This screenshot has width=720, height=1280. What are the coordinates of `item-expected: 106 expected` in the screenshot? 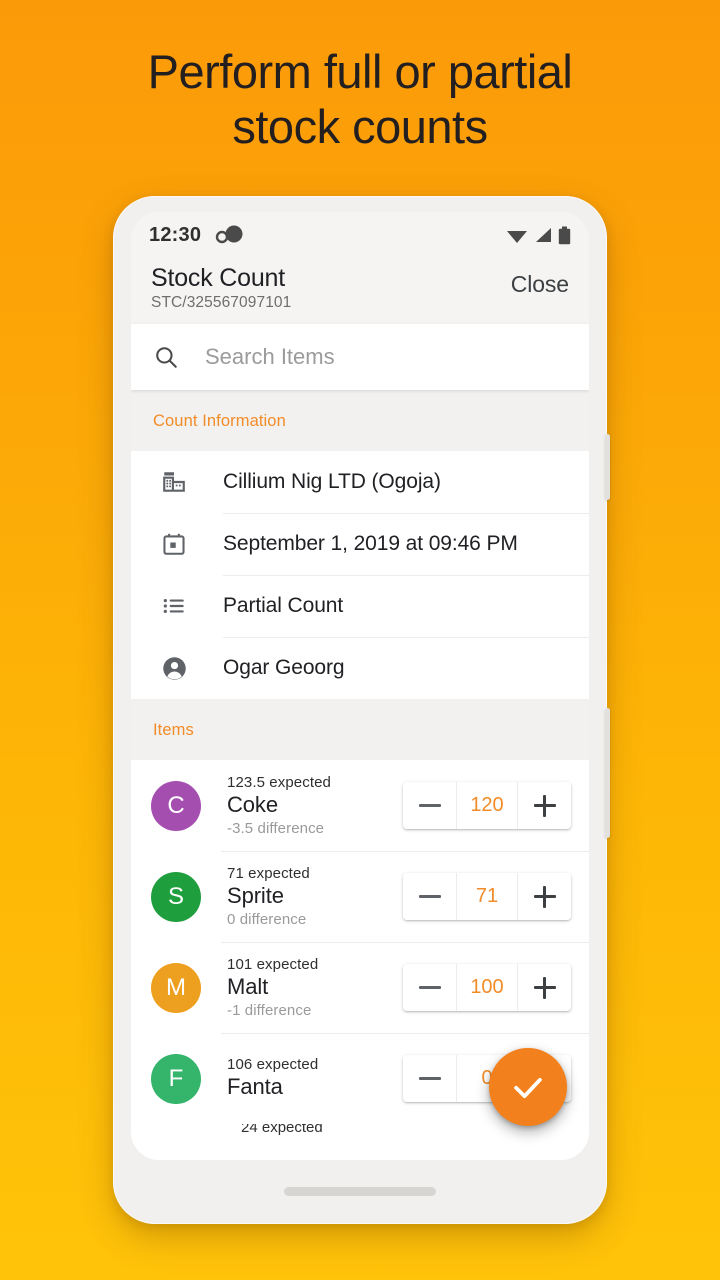 It's located at (273, 1064).